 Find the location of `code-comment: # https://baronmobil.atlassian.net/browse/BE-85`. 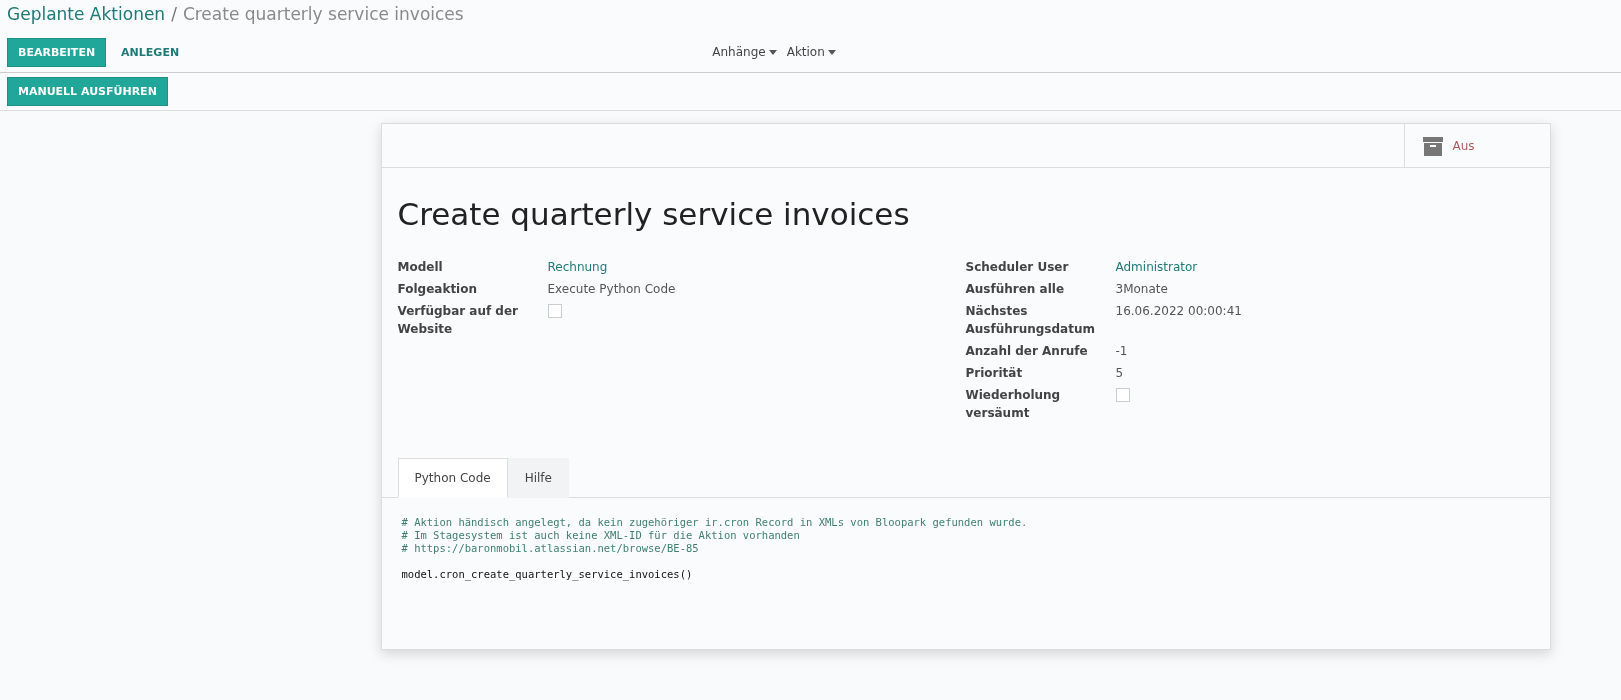

code-comment: # https://baronmobil.atlassian.net/browse/BE-85 is located at coordinates (550, 548).